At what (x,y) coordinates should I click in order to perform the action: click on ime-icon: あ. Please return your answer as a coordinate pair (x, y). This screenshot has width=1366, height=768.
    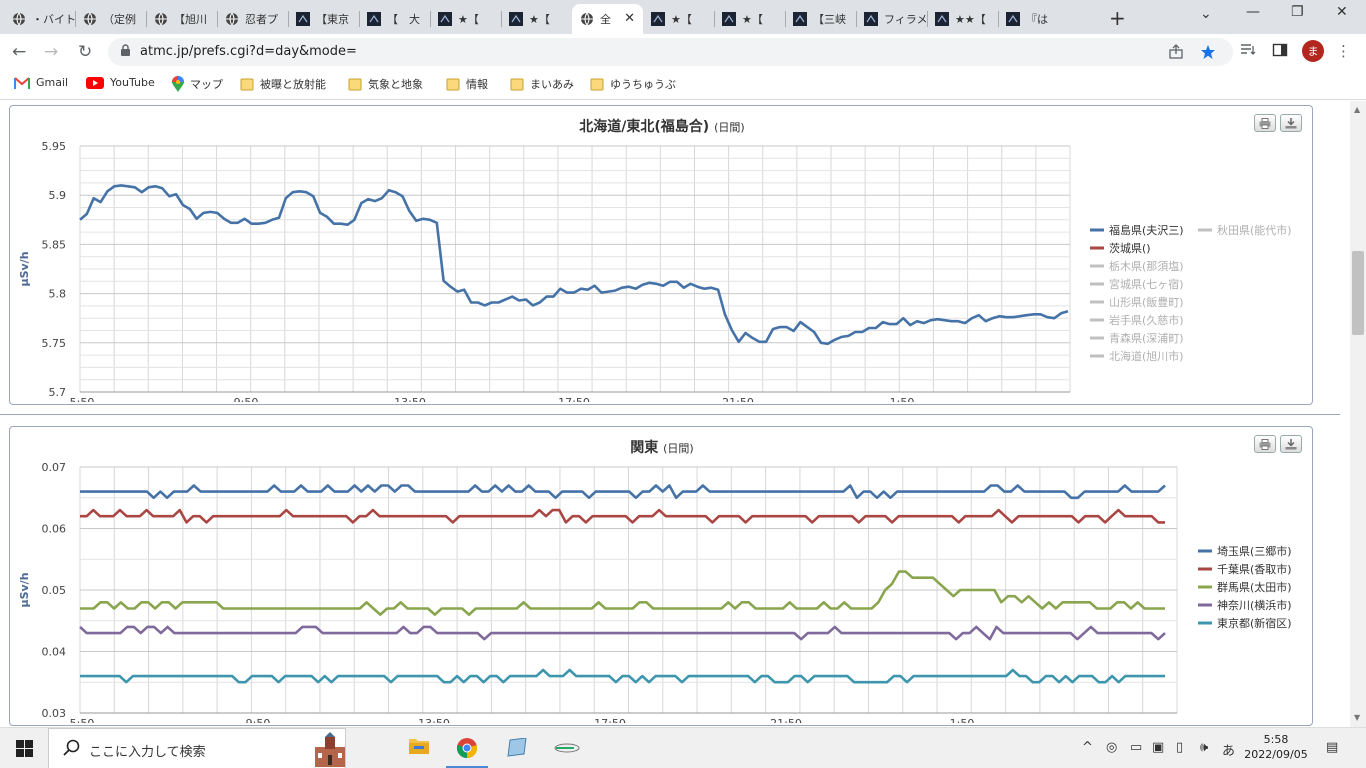
    Looking at the image, I should click on (1228, 749).